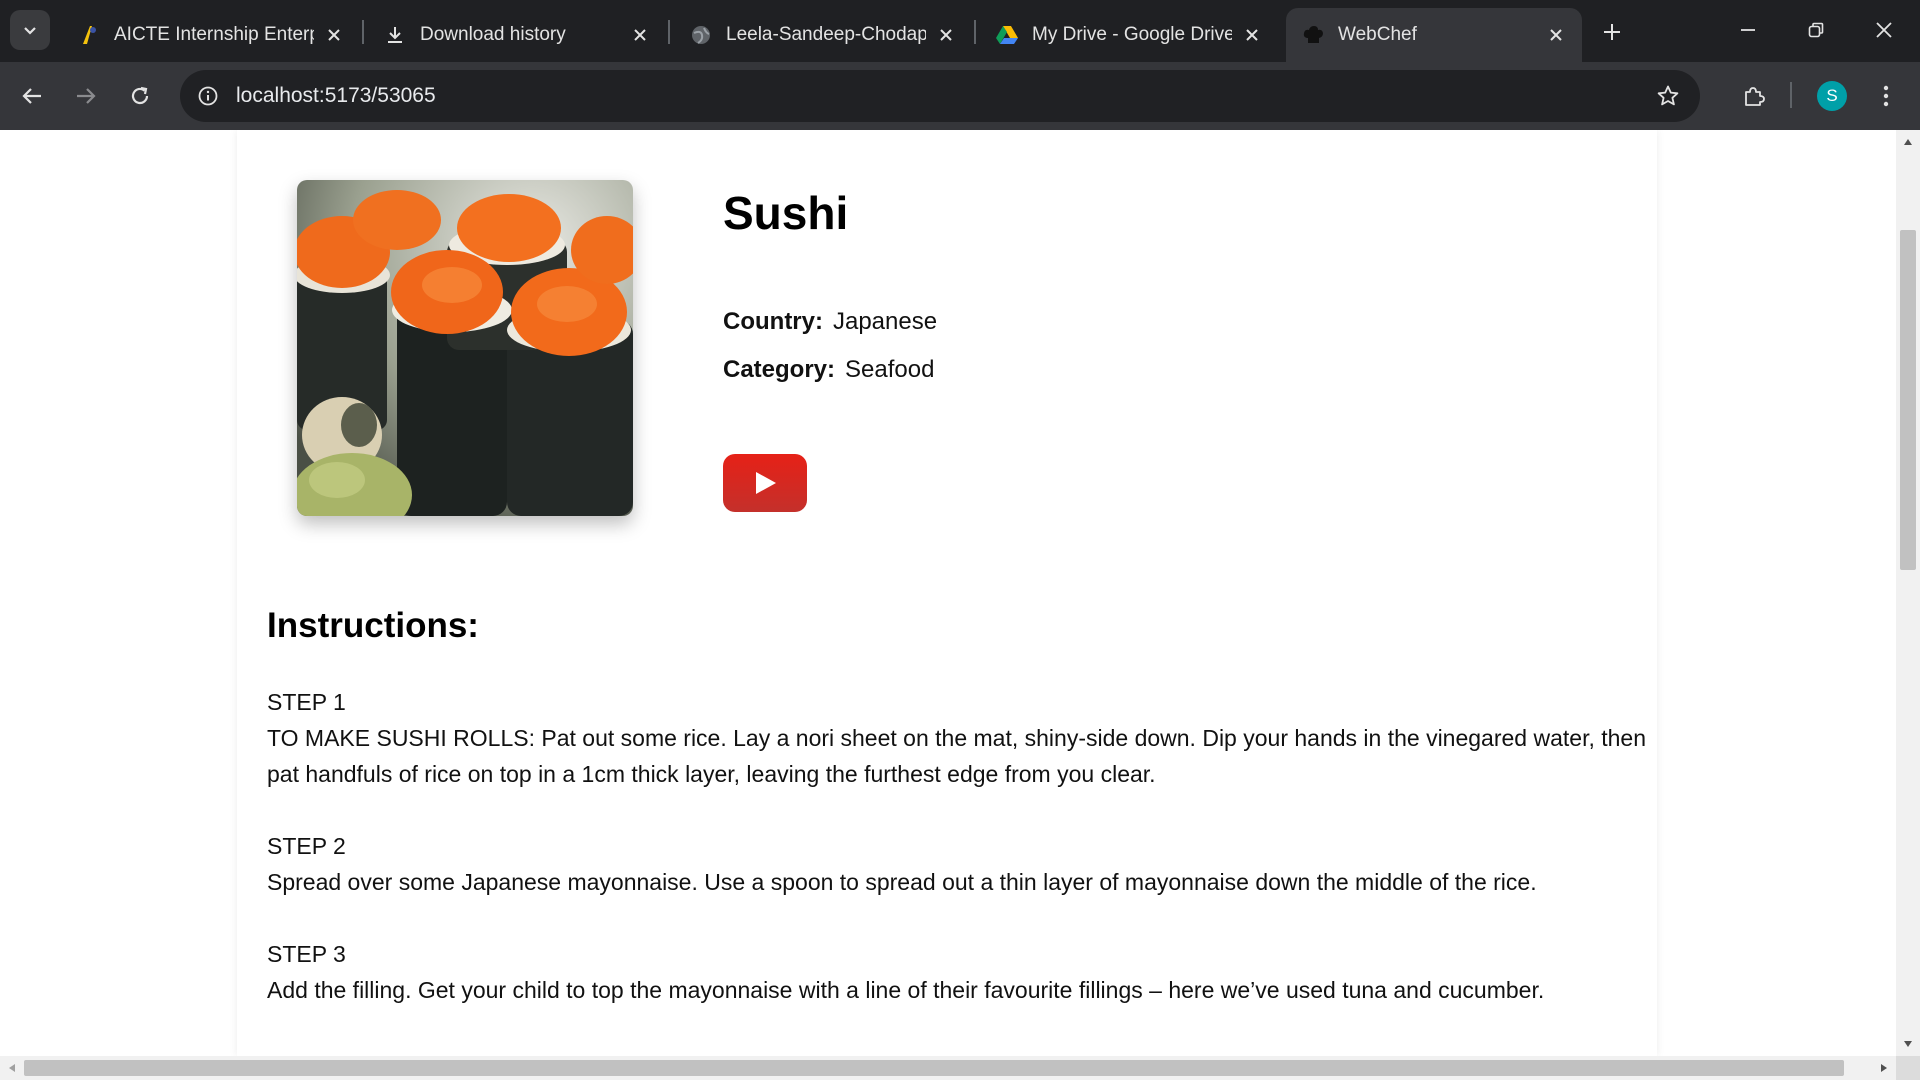  I want to click on youtube-video-button, so click(765, 483).